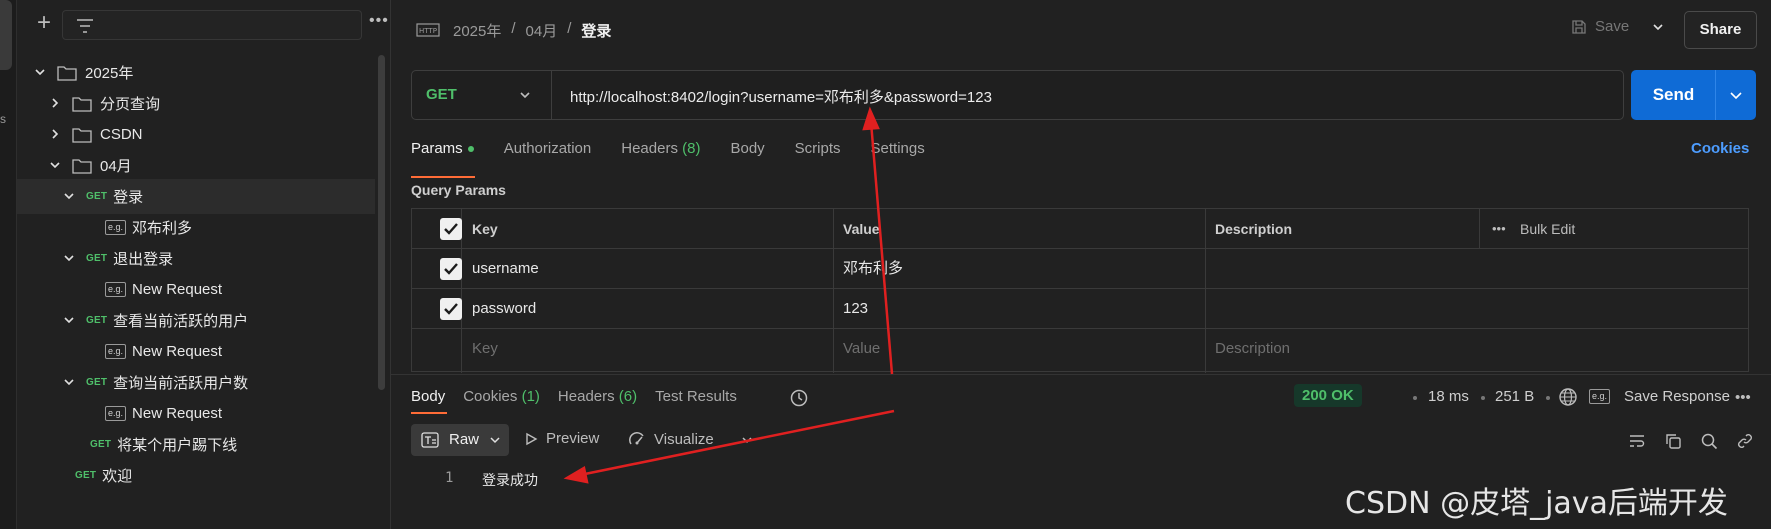 This screenshot has height=529, width=1771. Describe the element at coordinates (696, 396) in the screenshot. I see `tab-test-results: Test Results` at that location.